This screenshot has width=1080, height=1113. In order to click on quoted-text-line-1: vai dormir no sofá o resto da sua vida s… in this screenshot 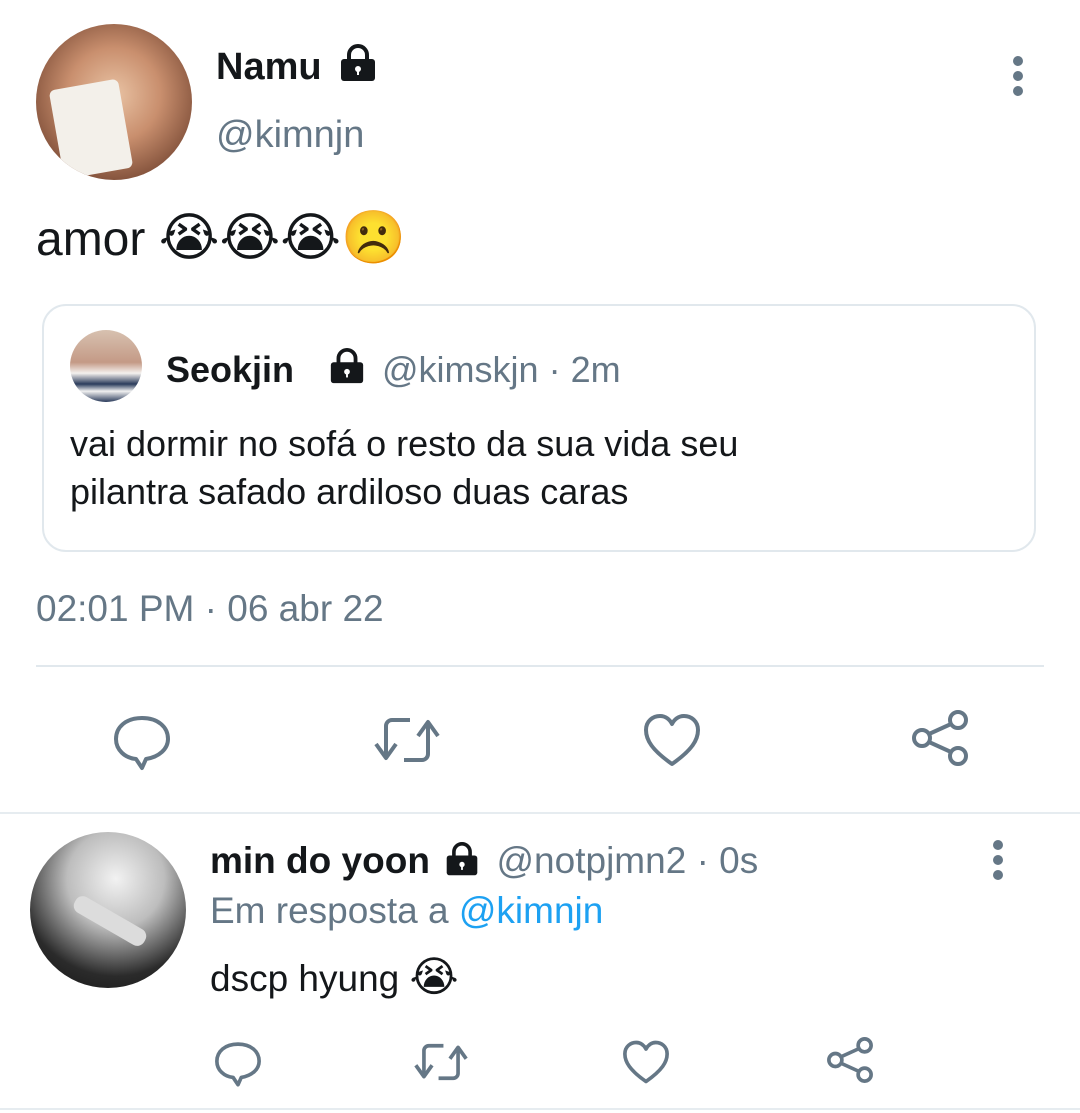, I will do `click(404, 443)`.